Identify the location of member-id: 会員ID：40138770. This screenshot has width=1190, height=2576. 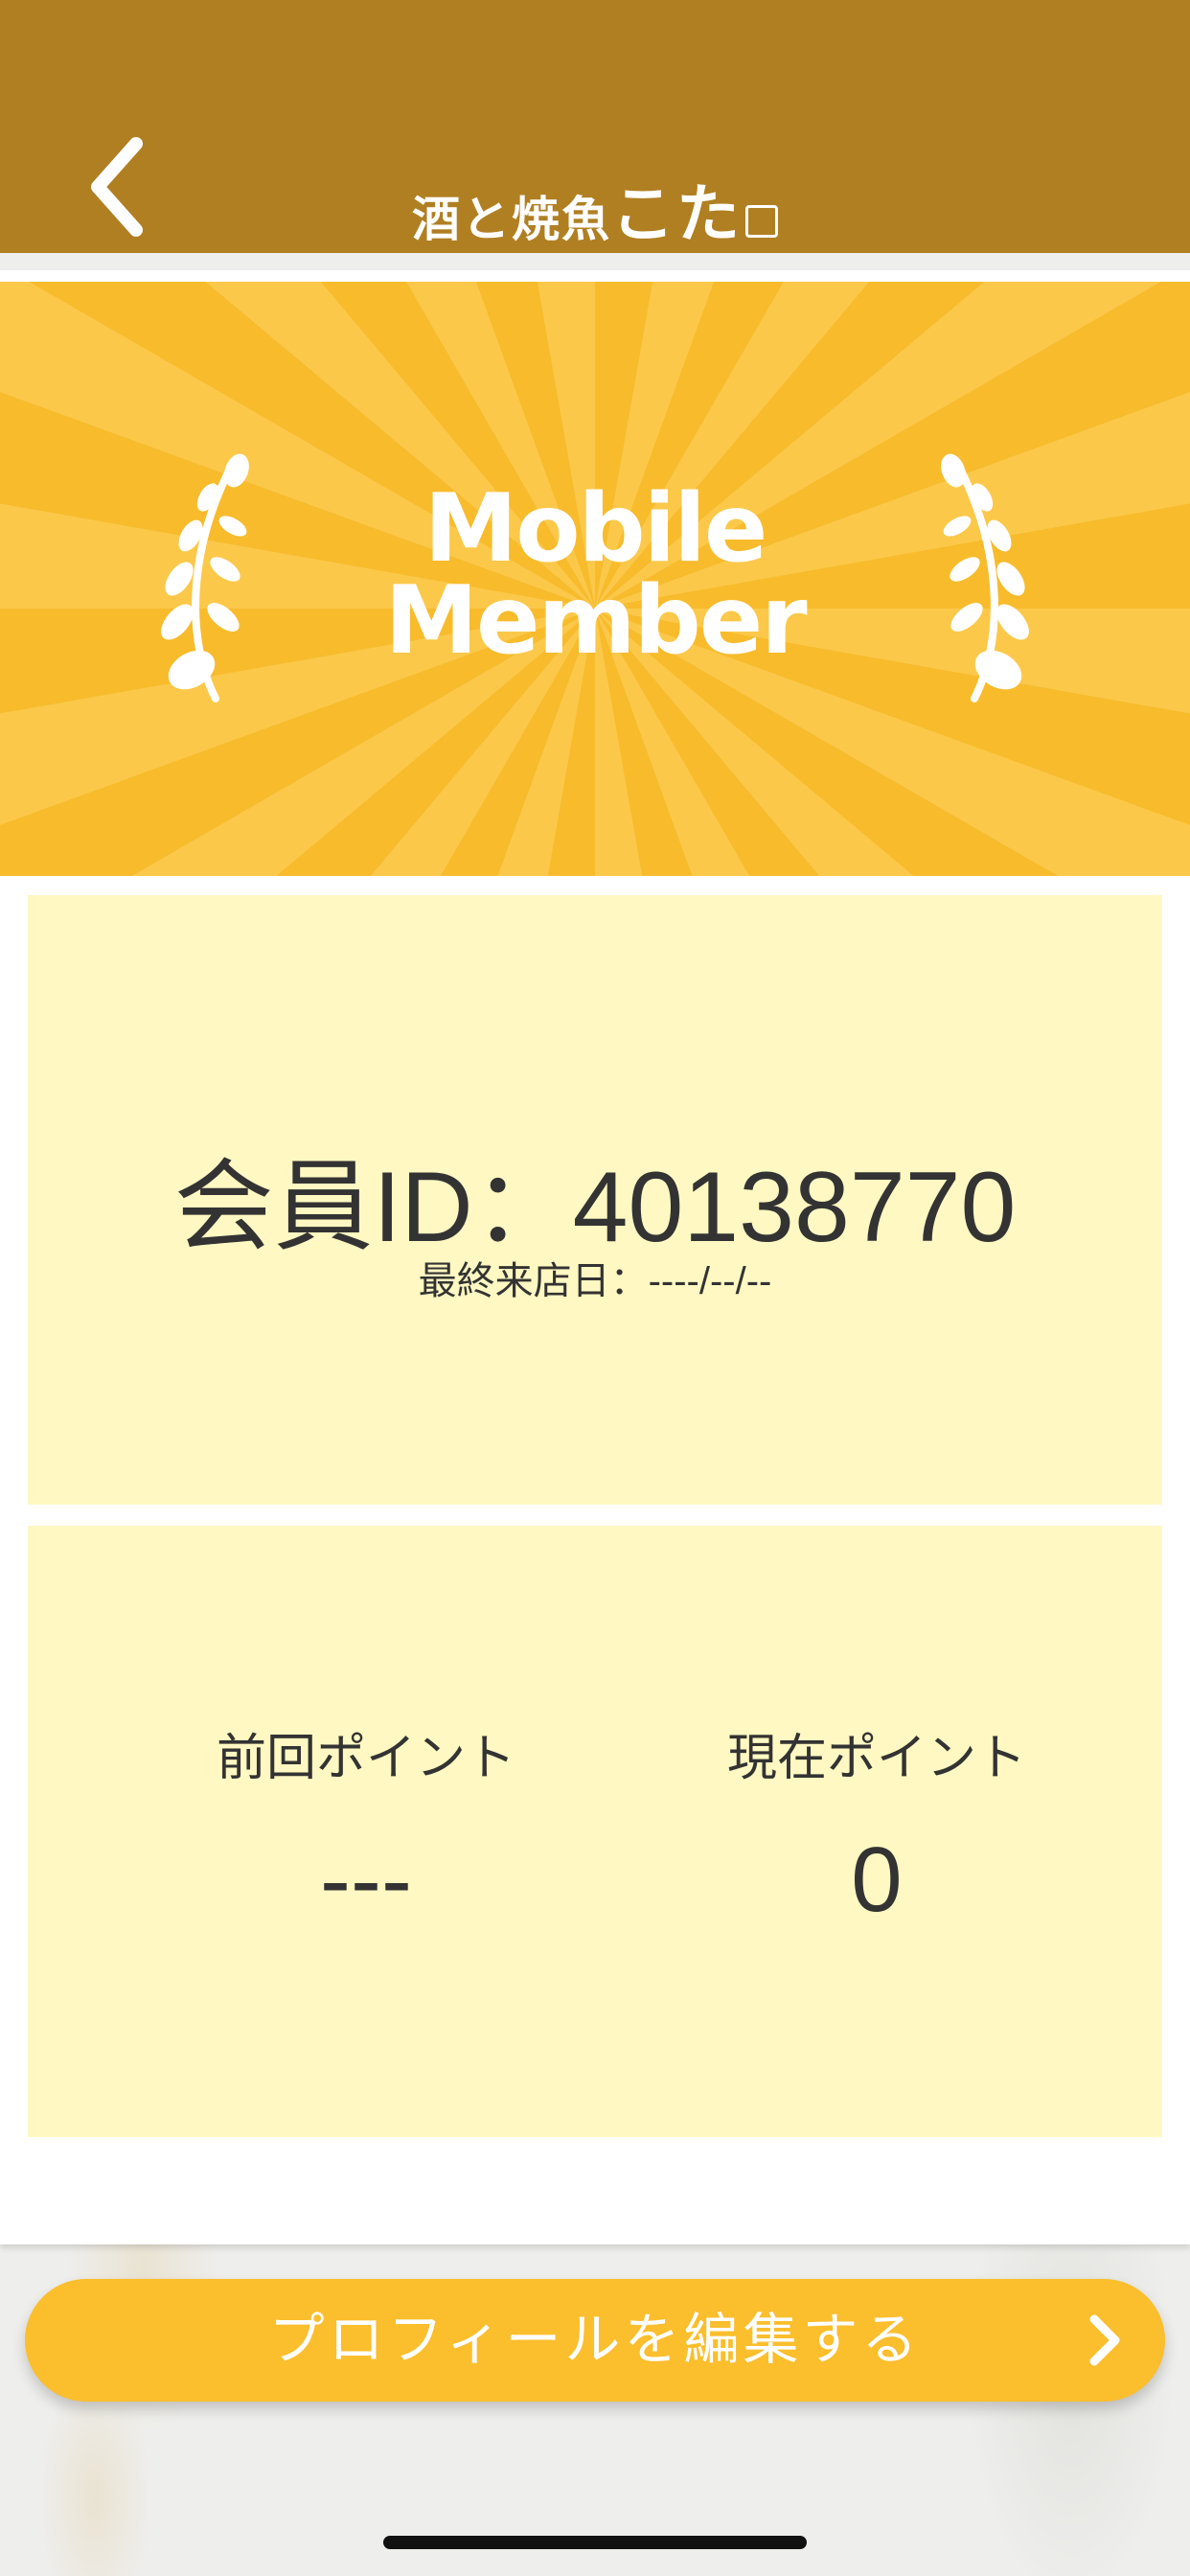
(595, 1207).